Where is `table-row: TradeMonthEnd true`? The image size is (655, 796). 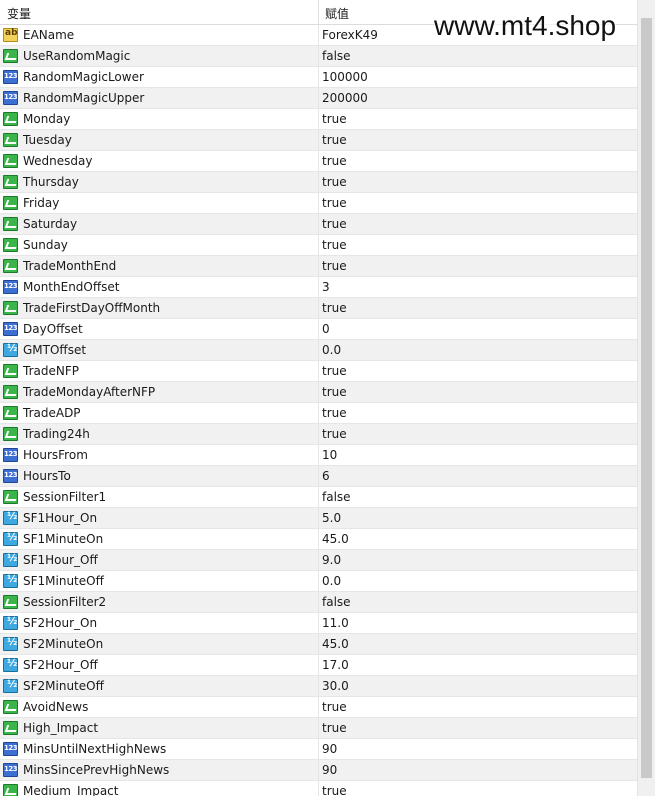 table-row: TradeMonthEnd true is located at coordinates (318, 266).